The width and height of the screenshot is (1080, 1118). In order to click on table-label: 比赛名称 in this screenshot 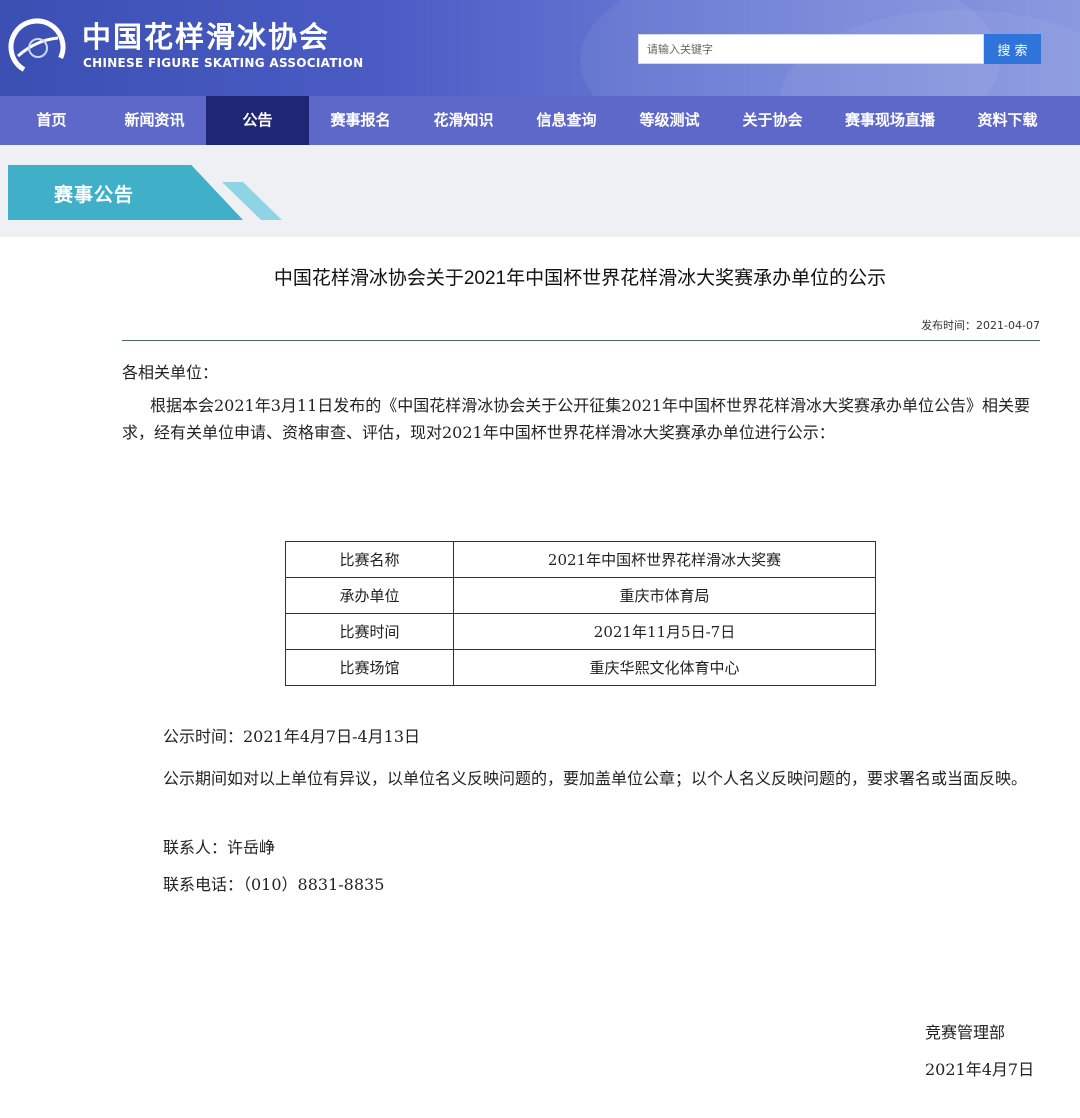, I will do `click(369, 559)`.